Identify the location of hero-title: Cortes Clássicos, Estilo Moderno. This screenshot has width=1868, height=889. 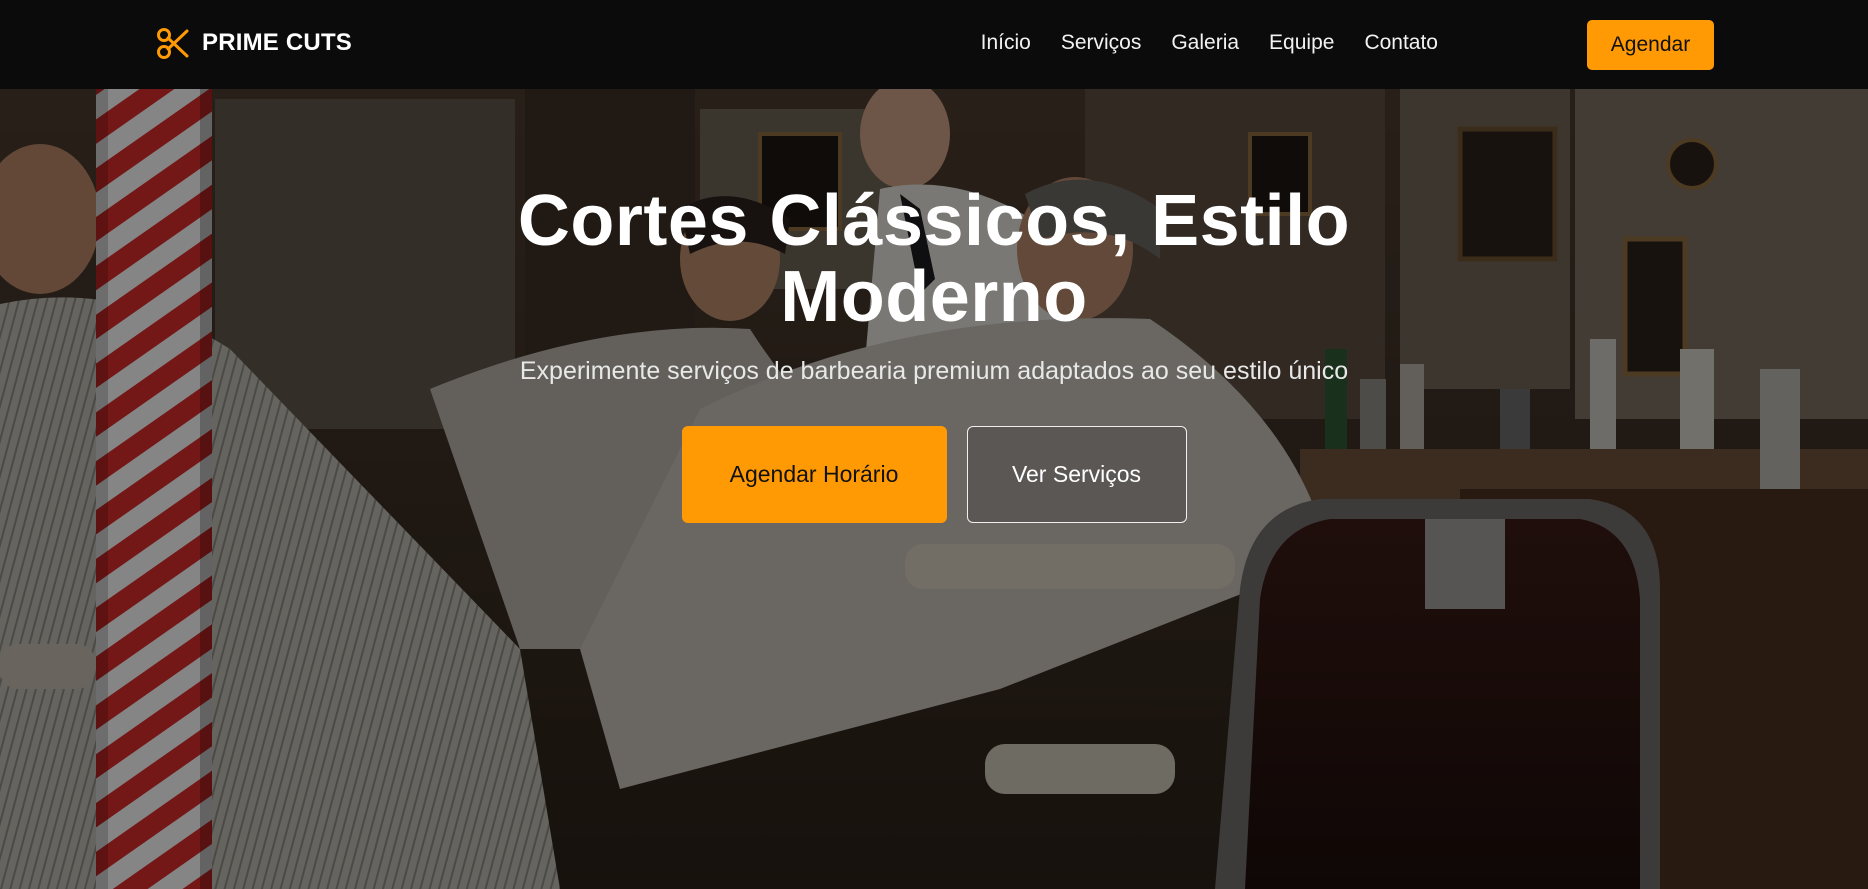
(934, 259).